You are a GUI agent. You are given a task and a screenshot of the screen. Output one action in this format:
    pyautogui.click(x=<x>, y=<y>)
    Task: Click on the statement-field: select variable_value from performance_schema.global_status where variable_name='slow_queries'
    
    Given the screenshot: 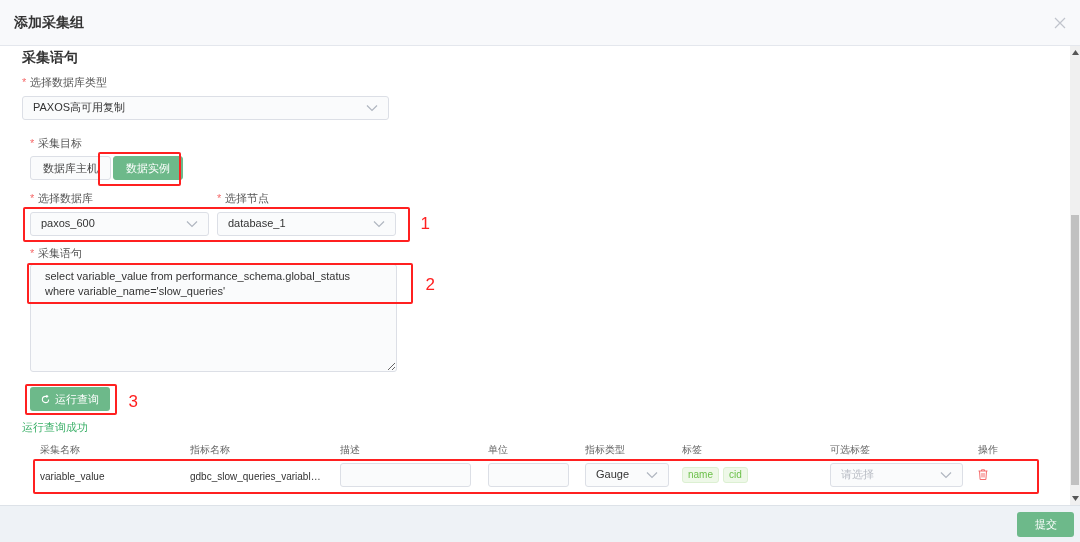 What is the action you would take?
    pyautogui.click(x=213, y=318)
    